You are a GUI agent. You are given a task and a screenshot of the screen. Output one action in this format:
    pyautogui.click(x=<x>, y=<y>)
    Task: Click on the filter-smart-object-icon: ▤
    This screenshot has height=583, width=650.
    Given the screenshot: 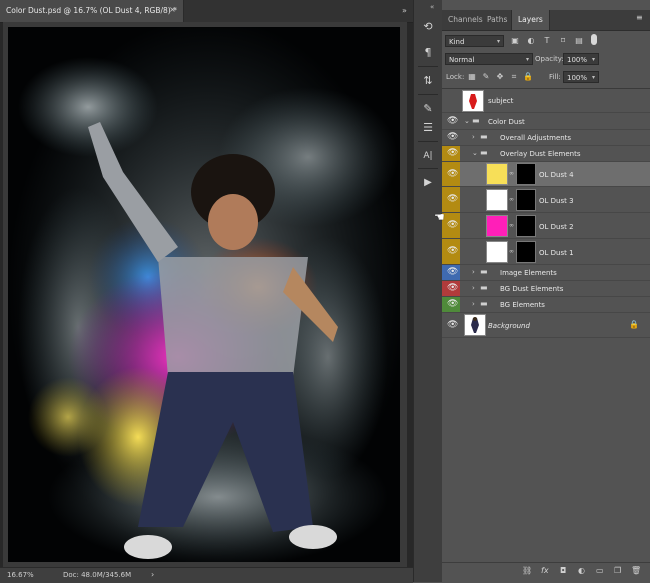 What is the action you would take?
    pyautogui.click(x=579, y=41)
    